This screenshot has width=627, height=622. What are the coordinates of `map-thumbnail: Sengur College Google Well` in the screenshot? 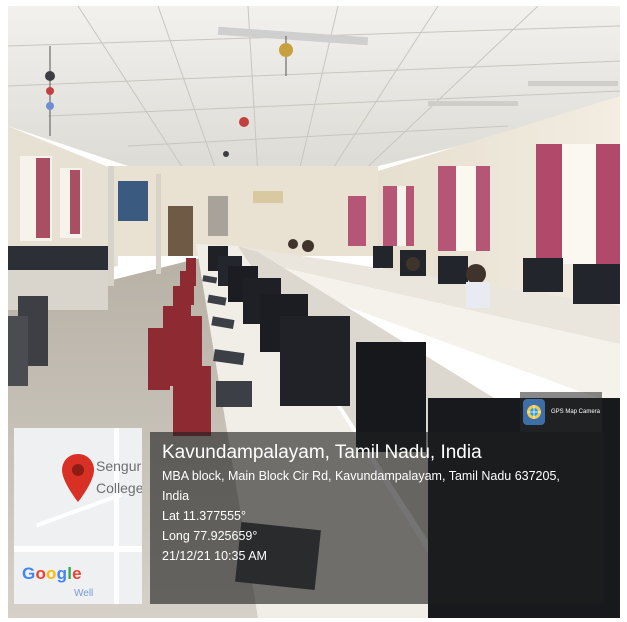 It's located at (78, 516).